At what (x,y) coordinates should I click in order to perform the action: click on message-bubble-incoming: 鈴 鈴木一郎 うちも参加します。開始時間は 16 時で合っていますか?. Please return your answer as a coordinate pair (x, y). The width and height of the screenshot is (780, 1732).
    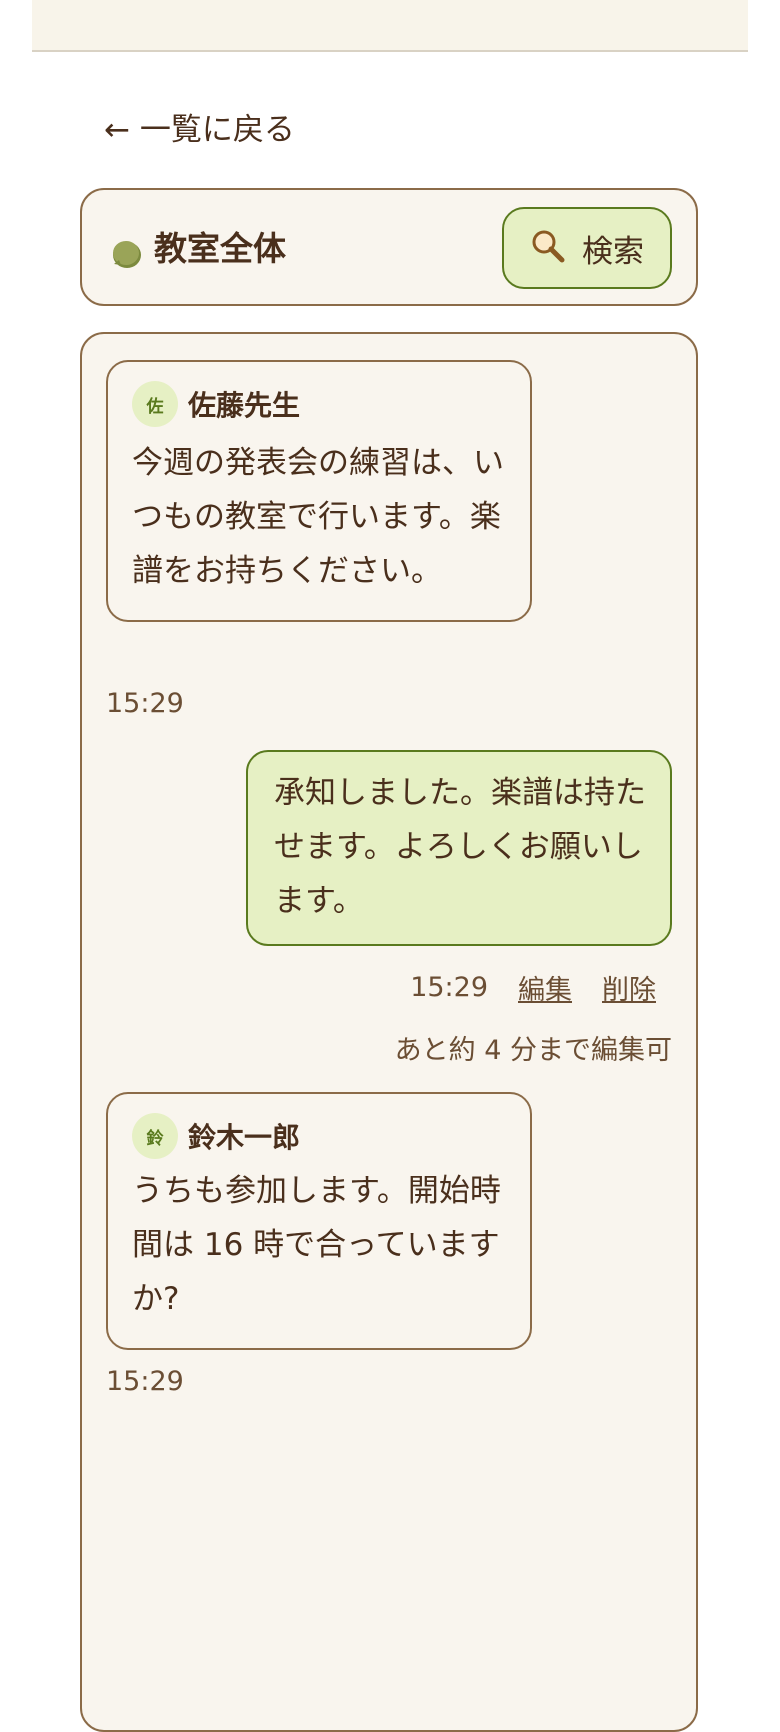
    Looking at the image, I should click on (319, 1221).